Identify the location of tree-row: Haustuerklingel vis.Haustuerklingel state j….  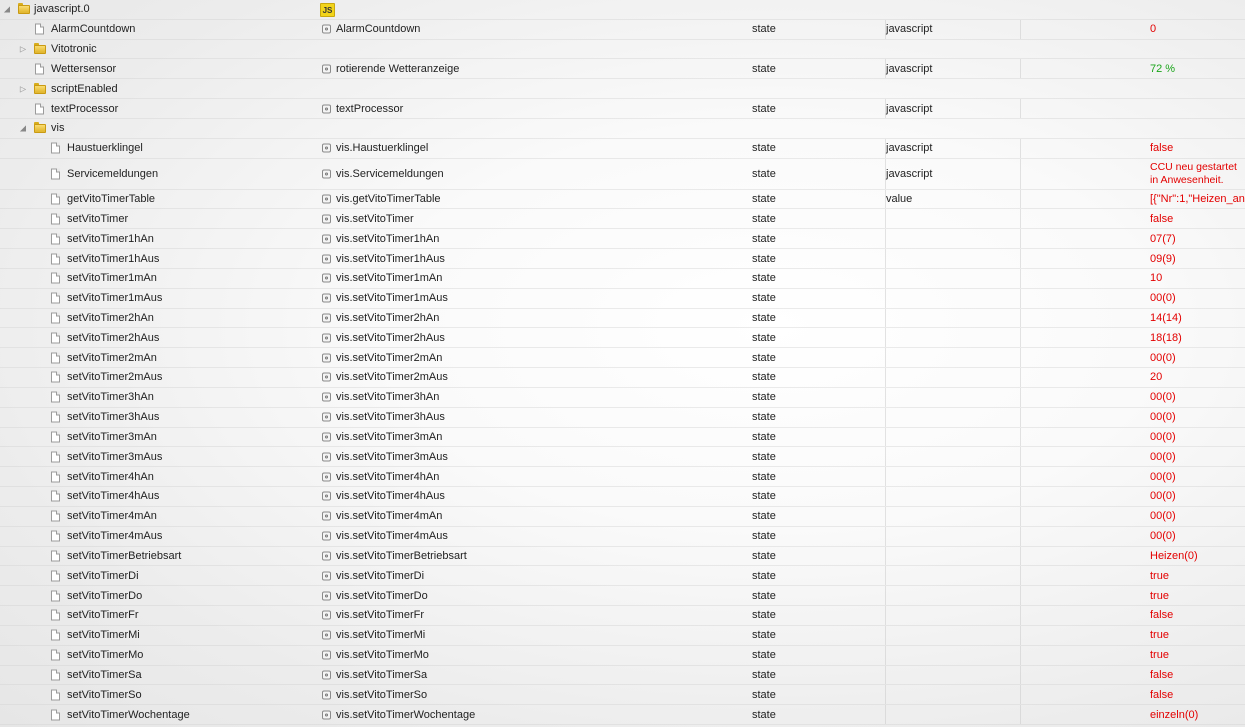
(622, 148).